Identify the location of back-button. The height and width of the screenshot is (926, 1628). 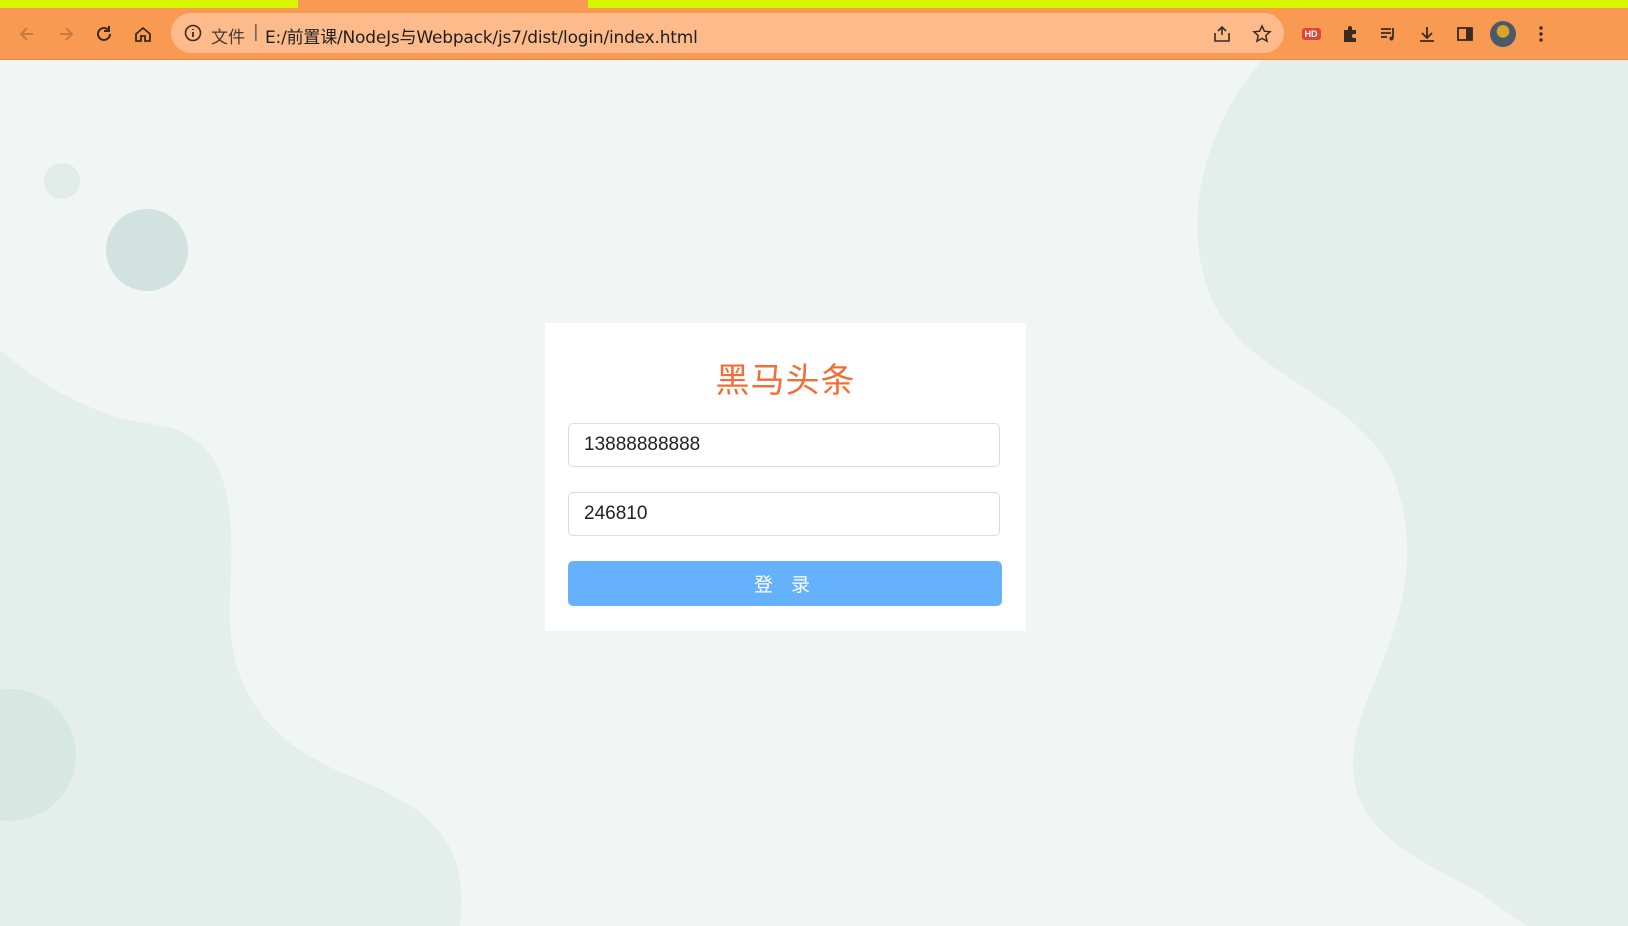
(27, 34).